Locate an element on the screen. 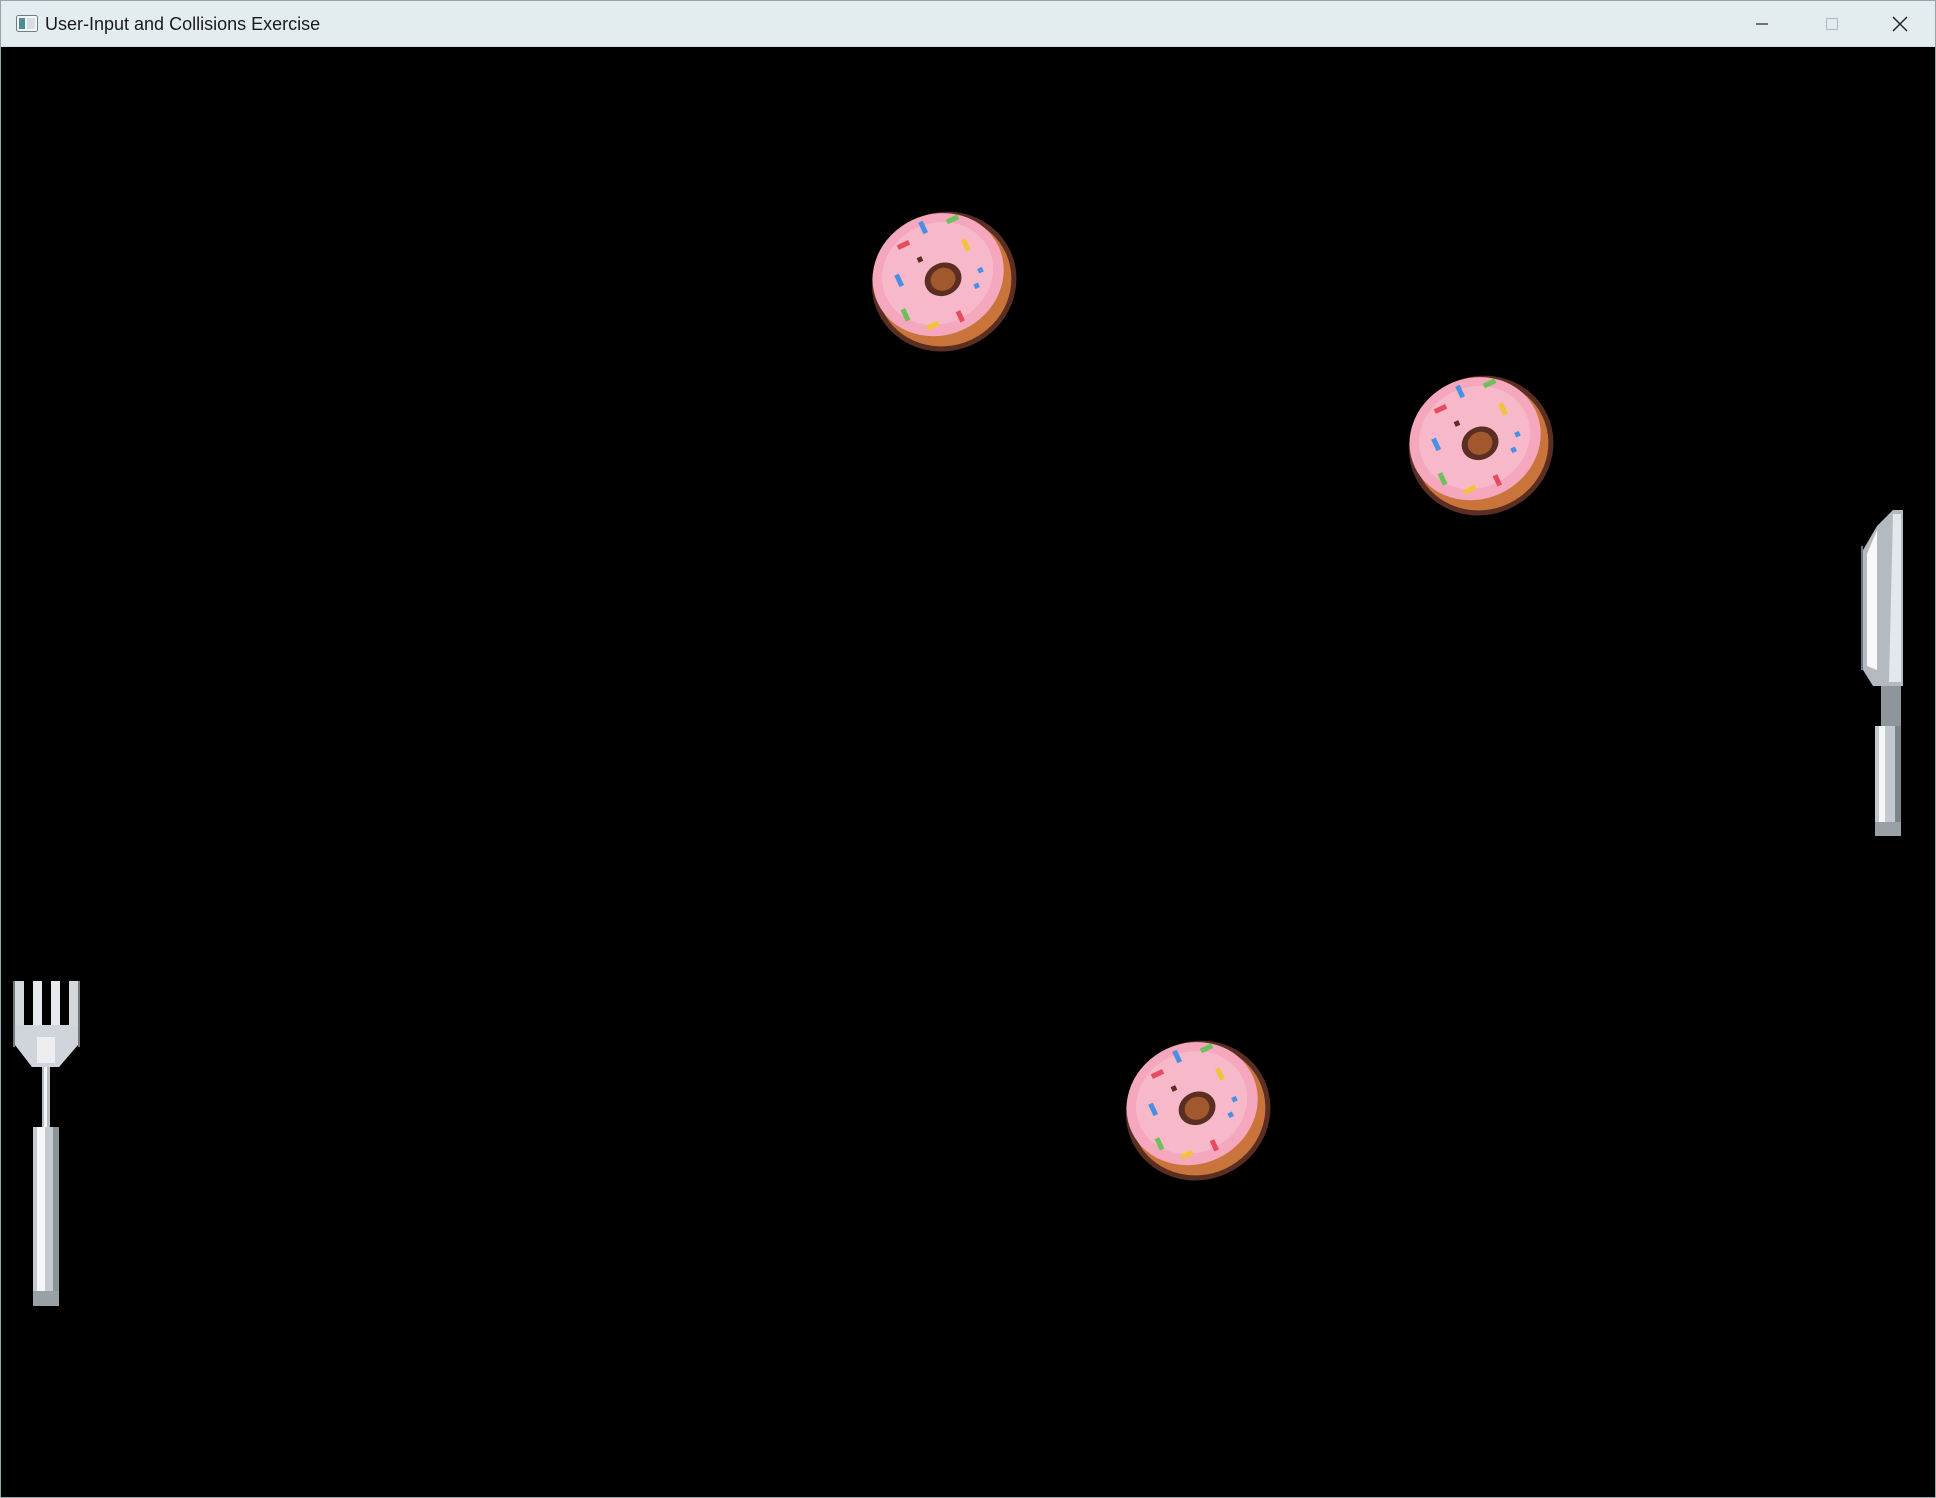  minimize-button is located at coordinates (1762, 24).